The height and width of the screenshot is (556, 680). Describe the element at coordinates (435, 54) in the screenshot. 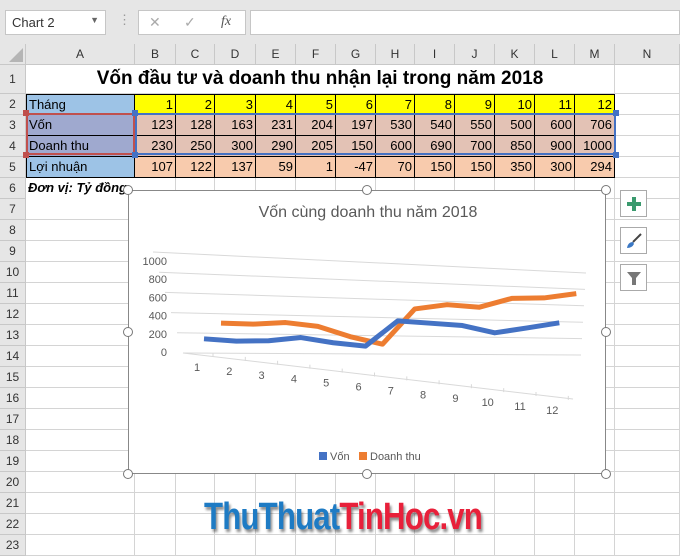

I see `column-header-I: I` at that location.